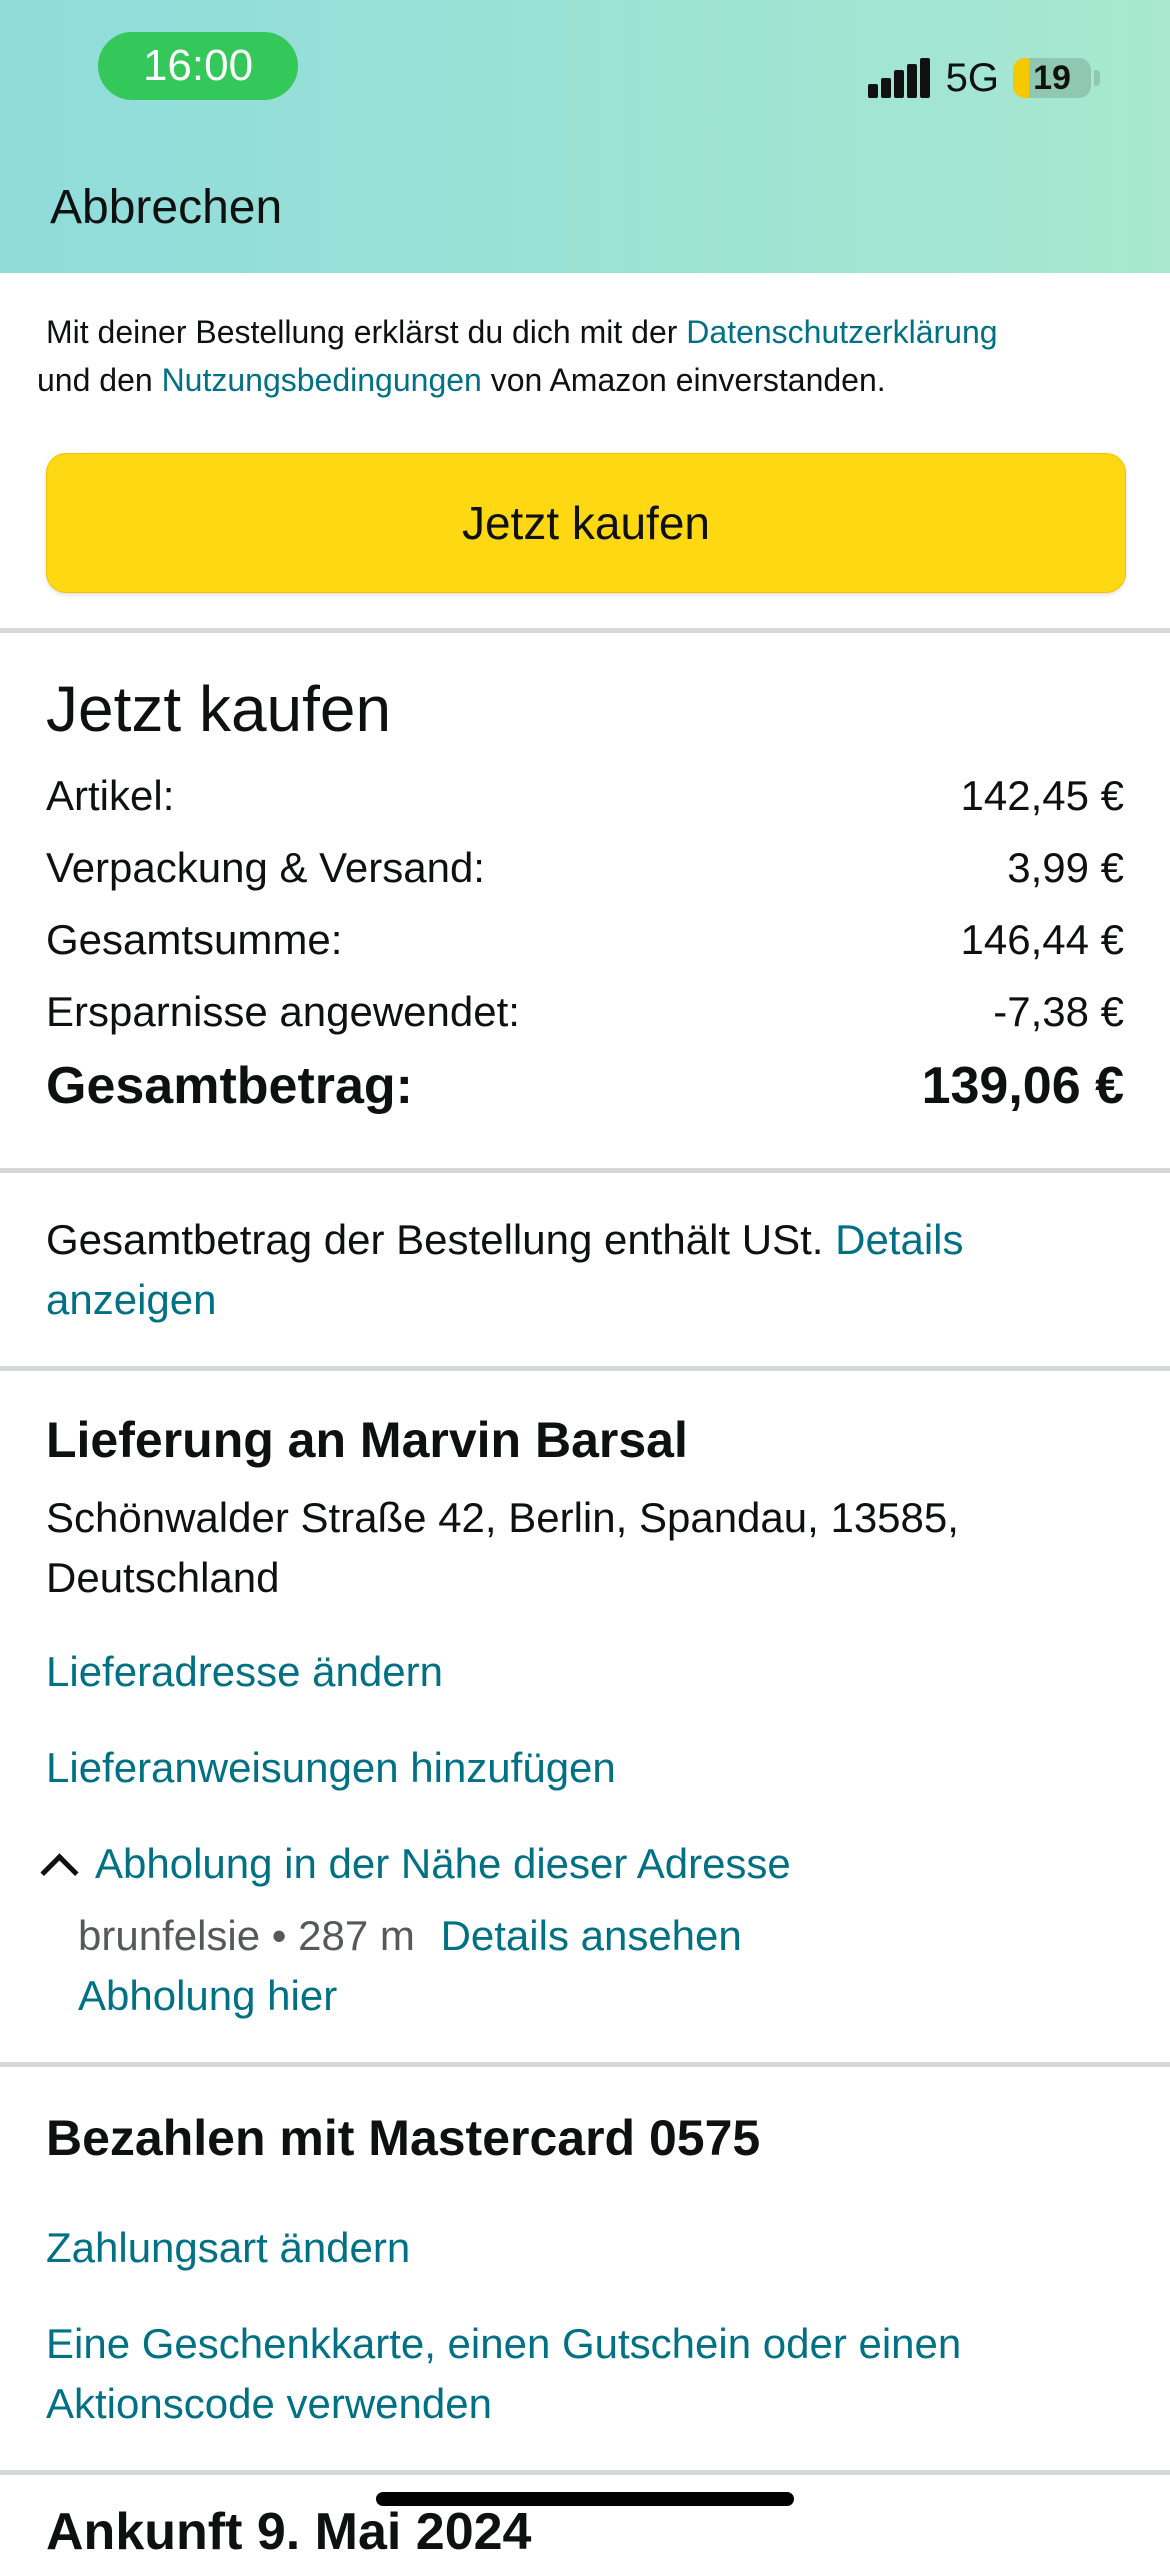 Image resolution: width=1170 pixels, height=2562 pixels. What do you see at coordinates (443, 1863) in the screenshot?
I see `pickup-toggle-label: Abholung in der Nähe dieser Adresse` at bounding box center [443, 1863].